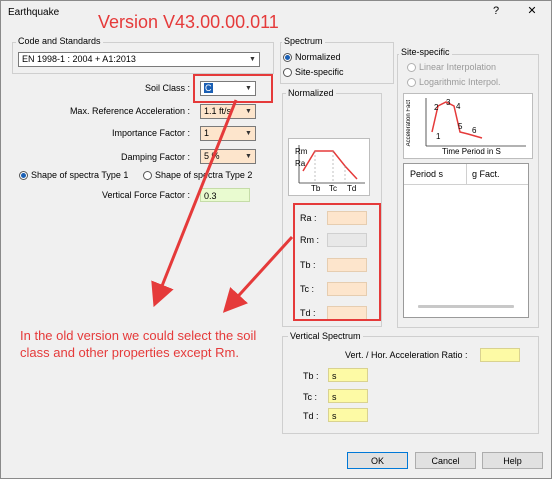 The height and width of the screenshot is (479, 552). What do you see at coordinates (222, 206) in the screenshot?
I see `annotation-arrows` at bounding box center [222, 206].